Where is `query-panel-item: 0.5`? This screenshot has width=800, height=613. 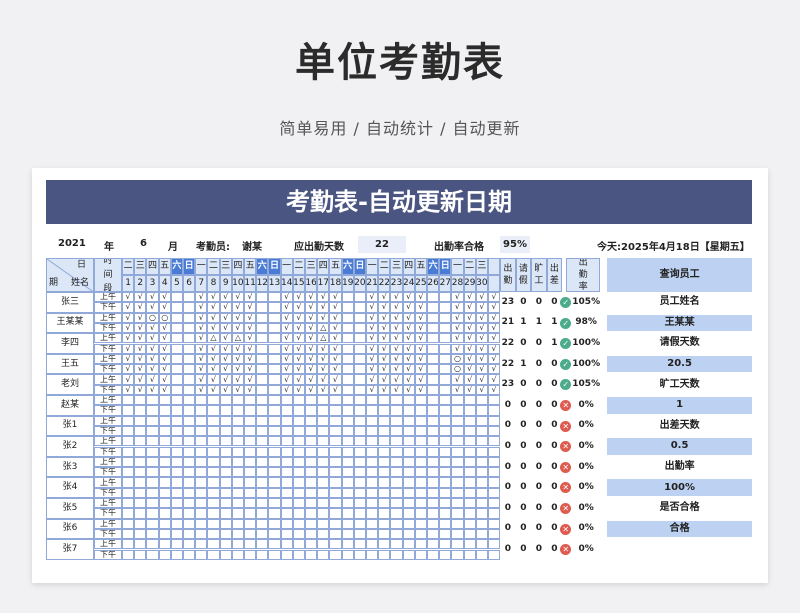
query-panel-item: 0.5 is located at coordinates (679, 446).